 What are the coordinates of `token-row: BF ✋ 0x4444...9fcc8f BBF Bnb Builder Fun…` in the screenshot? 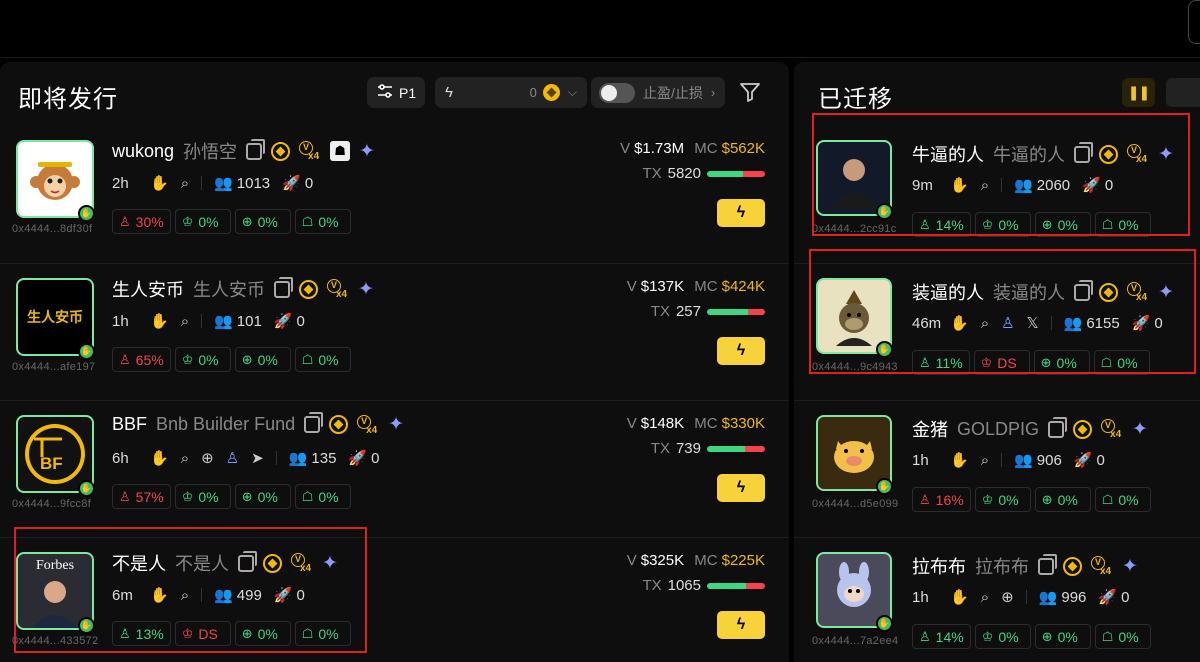 It's located at (394, 468).